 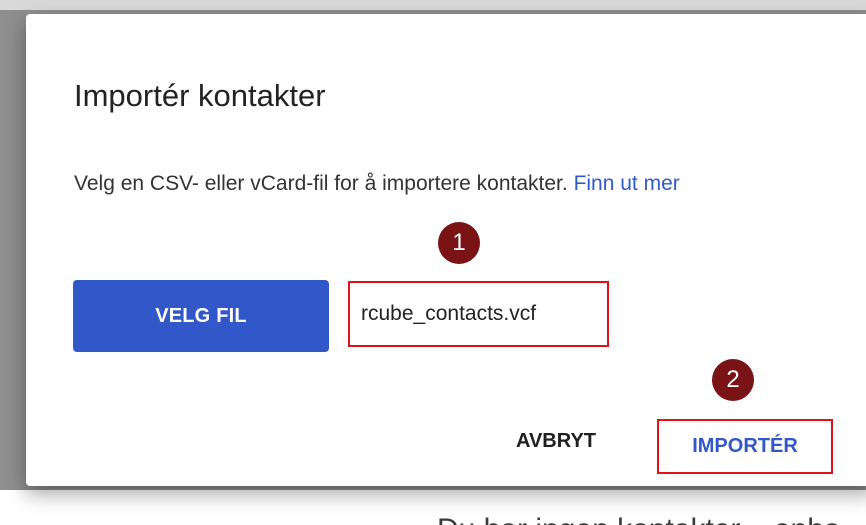 I want to click on dialog-title: Importér kontakter, so click(x=200, y=95).